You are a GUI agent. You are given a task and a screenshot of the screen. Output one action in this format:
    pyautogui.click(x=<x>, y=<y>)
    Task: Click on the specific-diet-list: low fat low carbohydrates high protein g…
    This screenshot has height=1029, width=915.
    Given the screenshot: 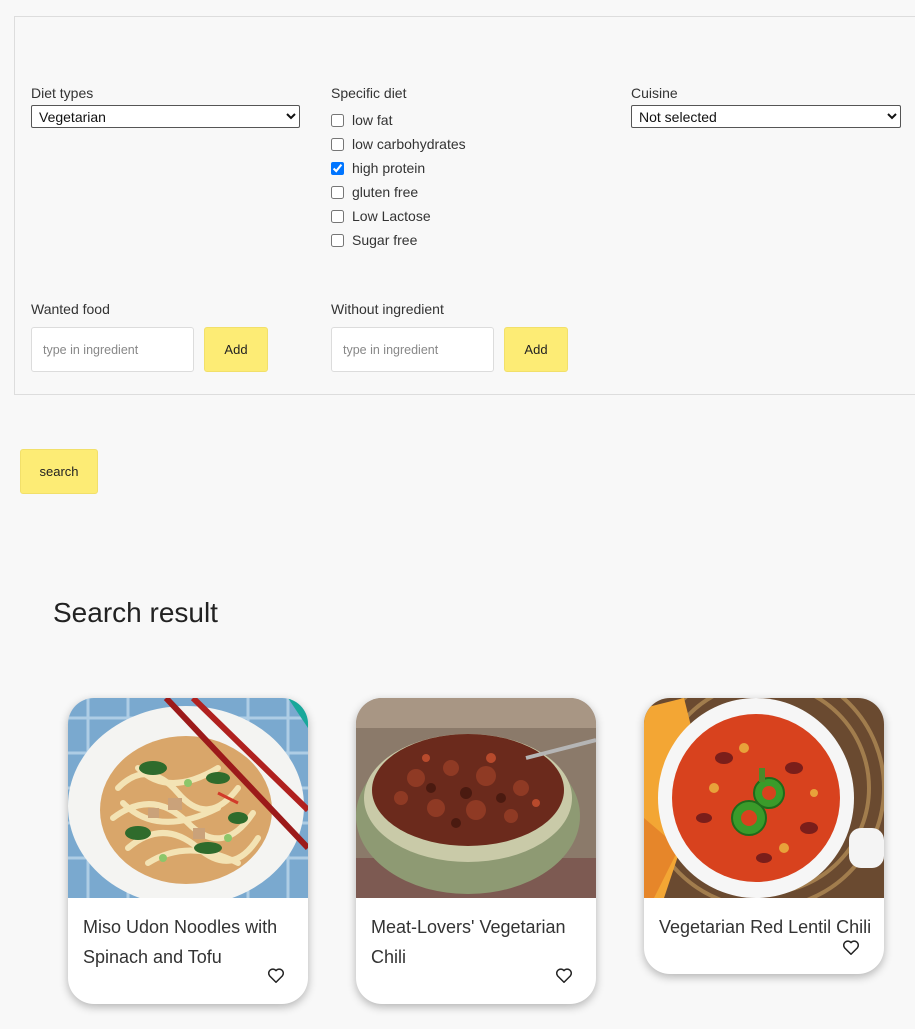 What is the action you would take?
    pyautogui.click(x=398, y=180)
    